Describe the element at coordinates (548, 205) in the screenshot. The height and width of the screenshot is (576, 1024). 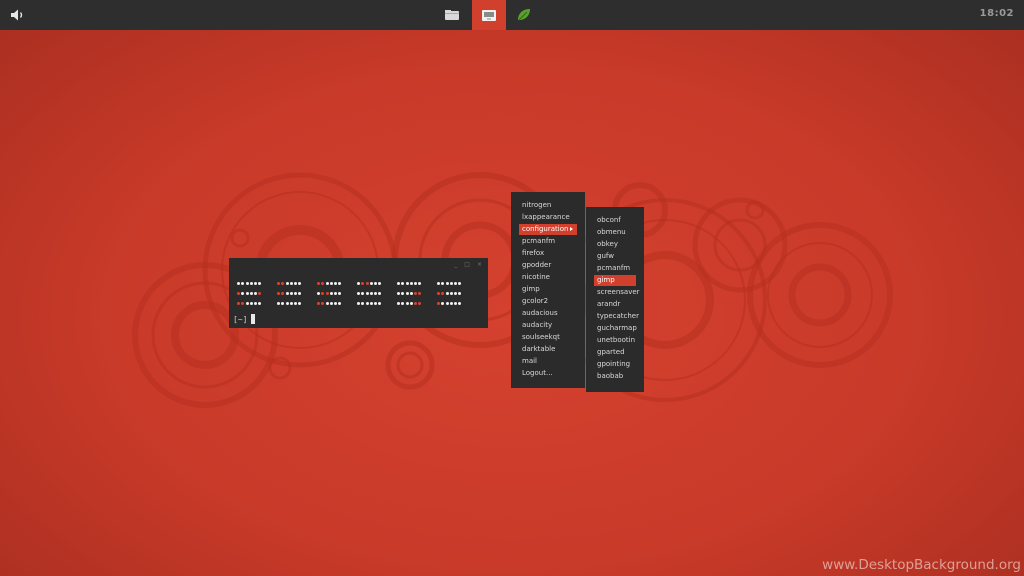
I see `menu-item-nitrogen: nitrogen` at that location.